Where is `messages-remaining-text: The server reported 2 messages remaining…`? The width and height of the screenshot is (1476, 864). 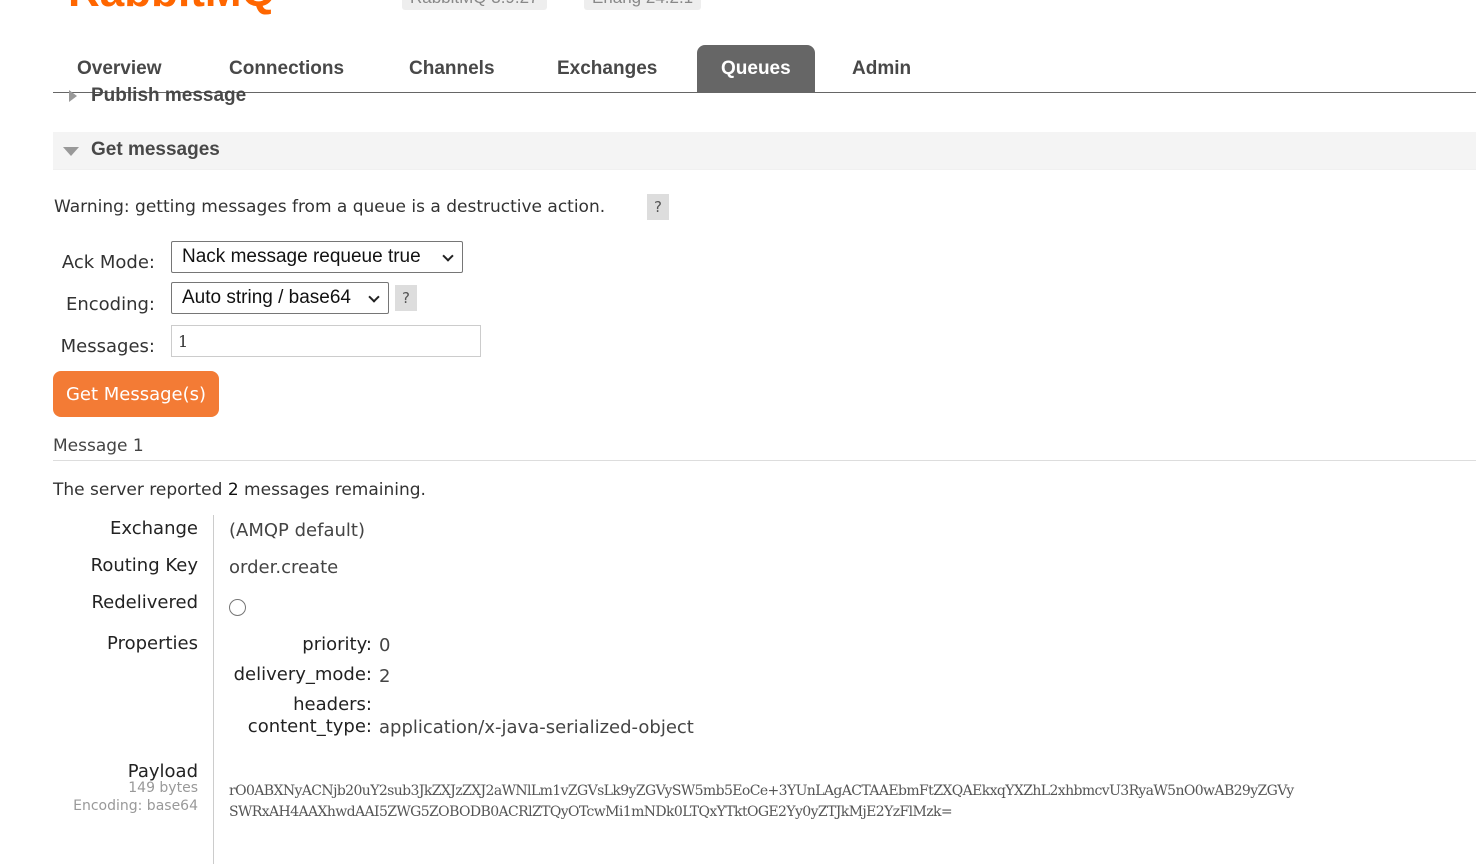 messages-remaining-text: The server reported 2 messages remaining… is located at coordinates (239, 490).